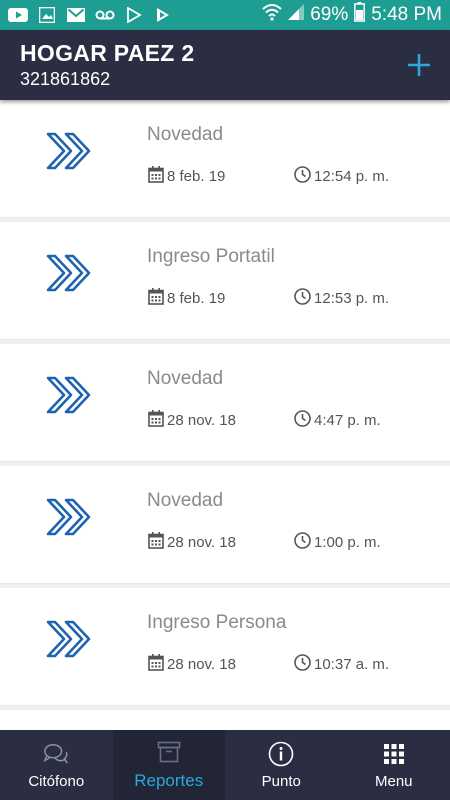 The width and height of the screenshot is (450, 800). What do you see at coordinates (281, 754) in the screenshot?
I see `info-icon` at bounding box center [281, 754].